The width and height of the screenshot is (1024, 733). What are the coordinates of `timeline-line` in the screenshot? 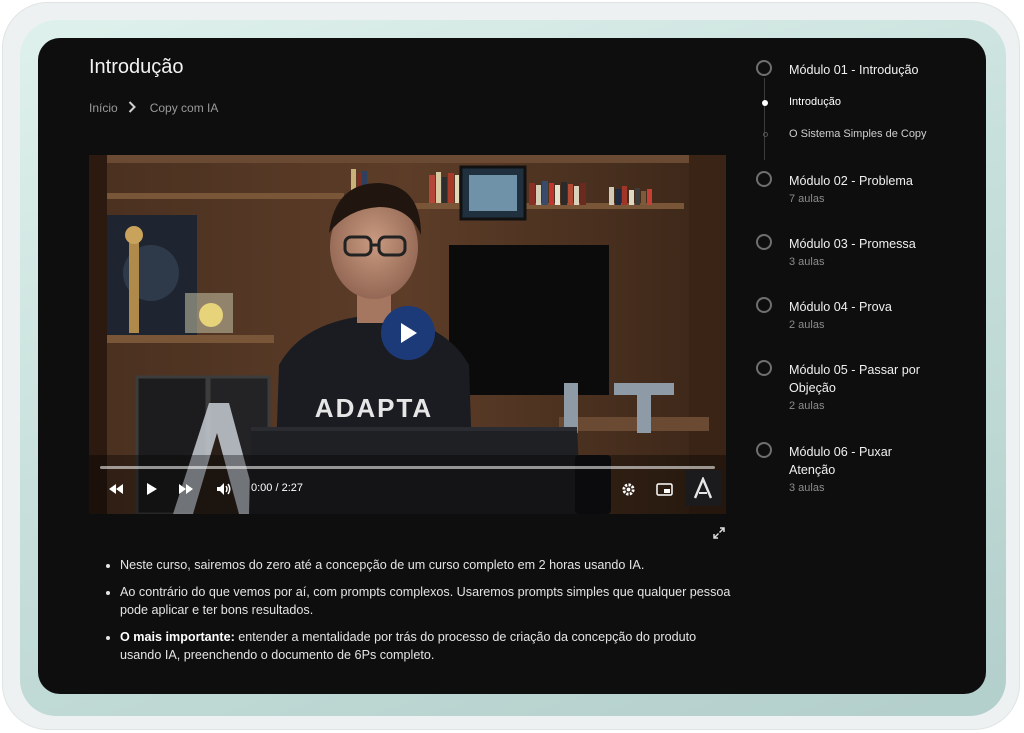 It's located at (764, 119).